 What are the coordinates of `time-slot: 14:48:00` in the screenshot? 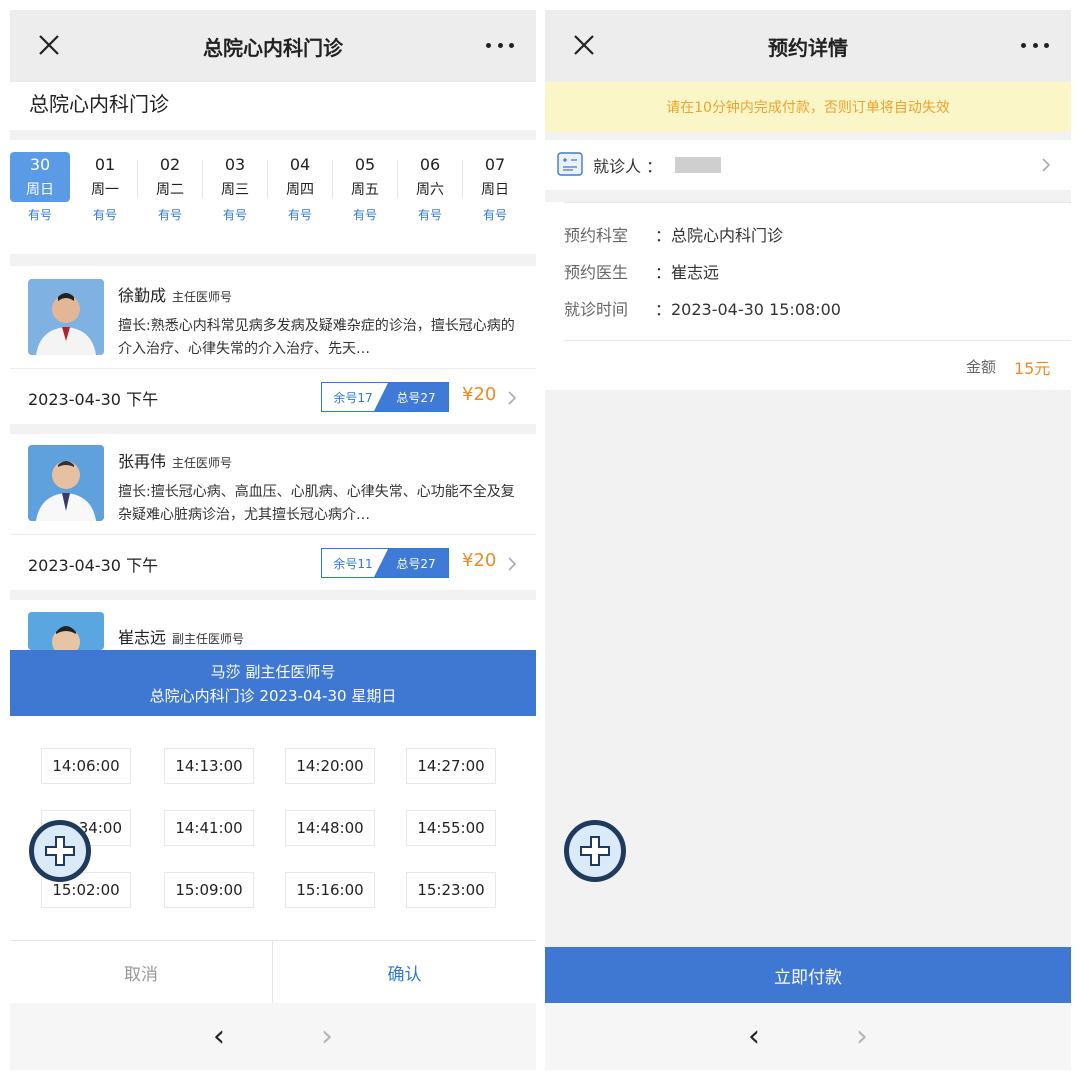 It's located at (330, 828).